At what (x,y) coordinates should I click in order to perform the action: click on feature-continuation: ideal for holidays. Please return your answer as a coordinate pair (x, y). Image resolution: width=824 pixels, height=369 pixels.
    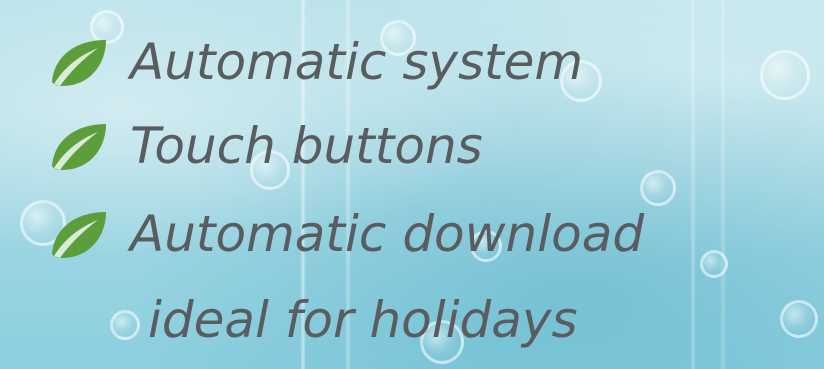
    Looking at the image, I should click on (363, 320).